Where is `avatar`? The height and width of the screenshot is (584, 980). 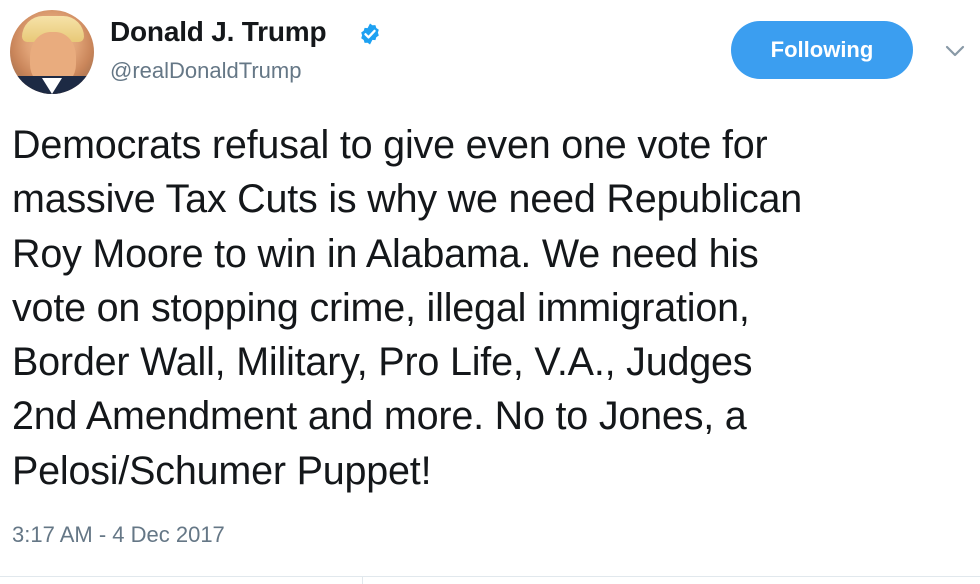
avatar is located at coordinates (52, 52).